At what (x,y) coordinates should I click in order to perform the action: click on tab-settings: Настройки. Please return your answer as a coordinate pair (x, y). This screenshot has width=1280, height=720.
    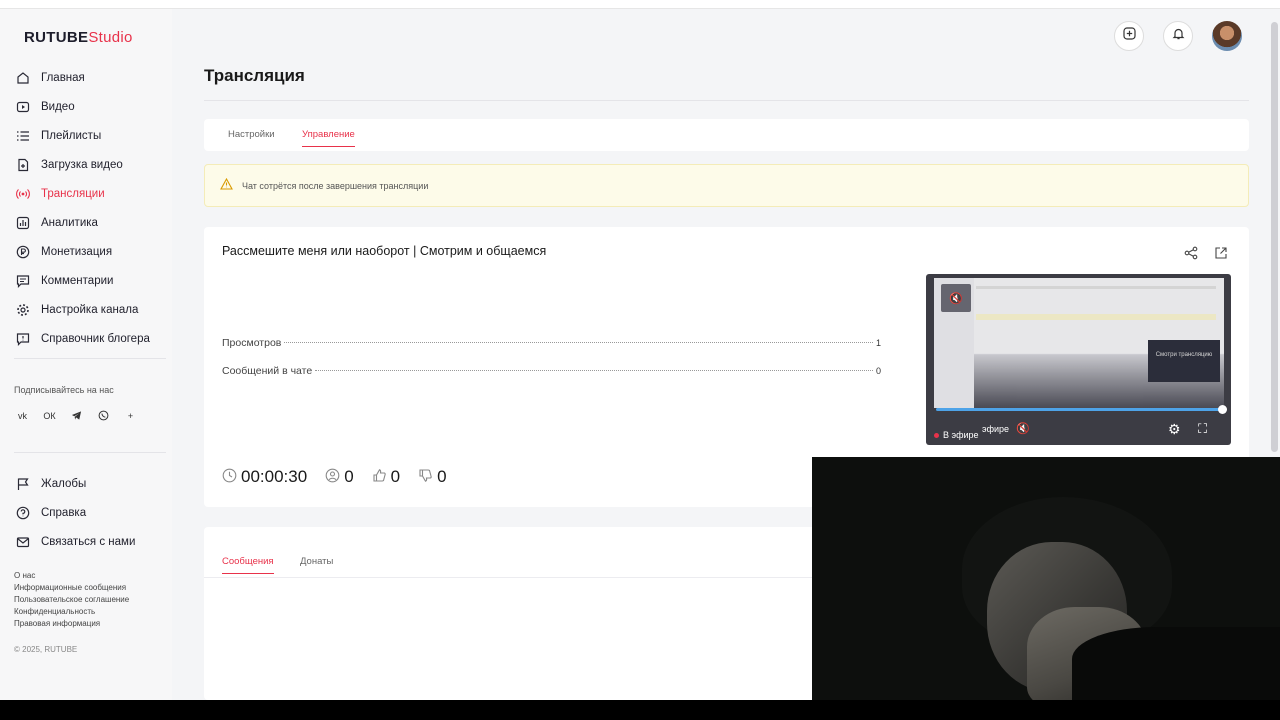
    Looking at the image, I should click on (251, 137).